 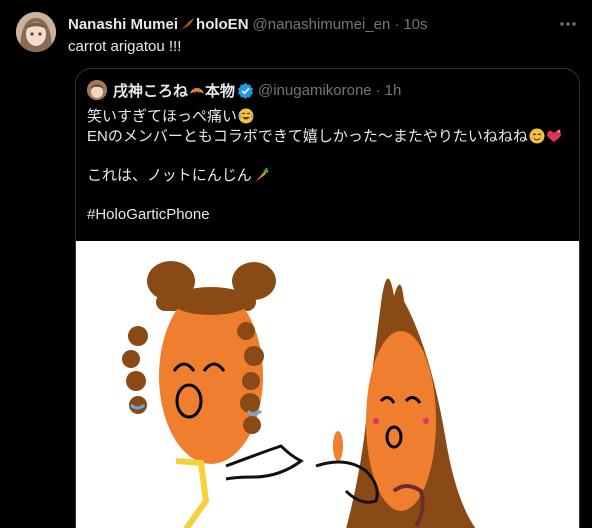 I want to click on tweet-text: carrot arigatou !!!, so click(x=125, y=46).